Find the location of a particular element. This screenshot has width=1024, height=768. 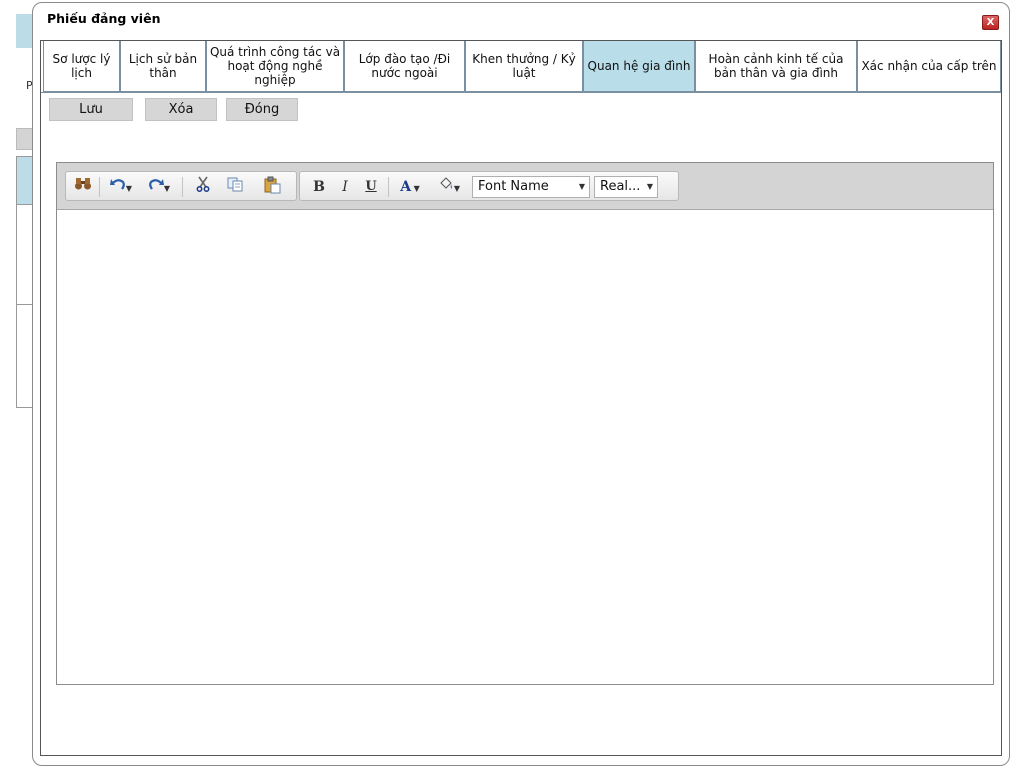

highlight-color-button: ▼ is located at coordinates (449, 187).